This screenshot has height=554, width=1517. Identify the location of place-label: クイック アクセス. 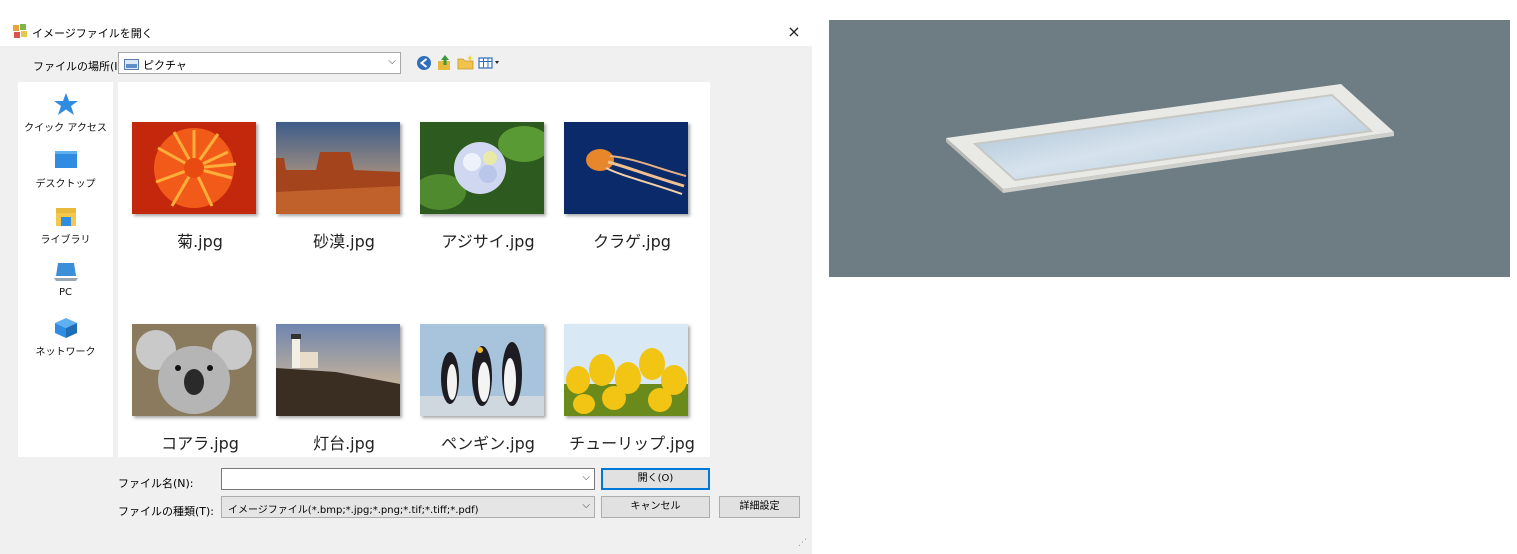
(65, 128).